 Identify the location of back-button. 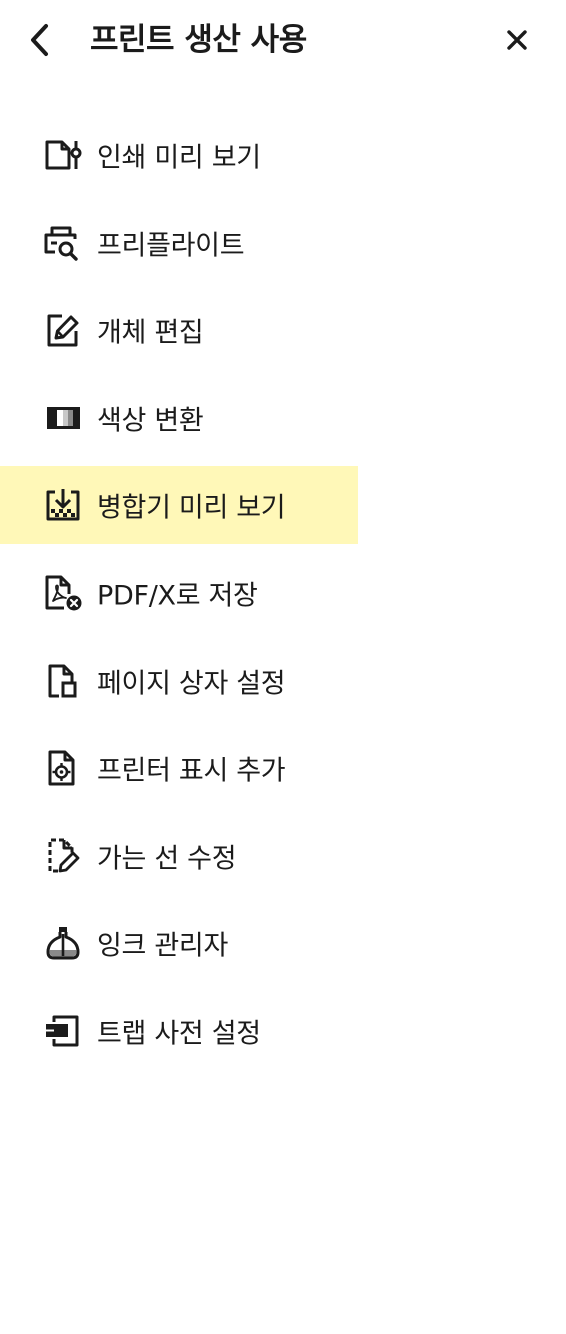
(40, 40).